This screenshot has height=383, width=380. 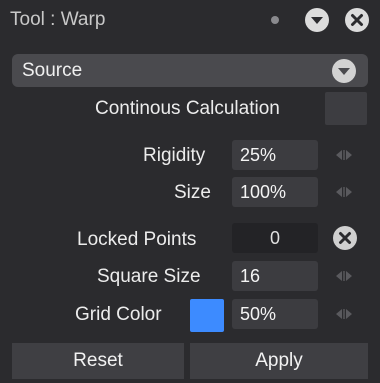 I want to click on locked-points-label: Locked Points, so click(x=137, y=239).